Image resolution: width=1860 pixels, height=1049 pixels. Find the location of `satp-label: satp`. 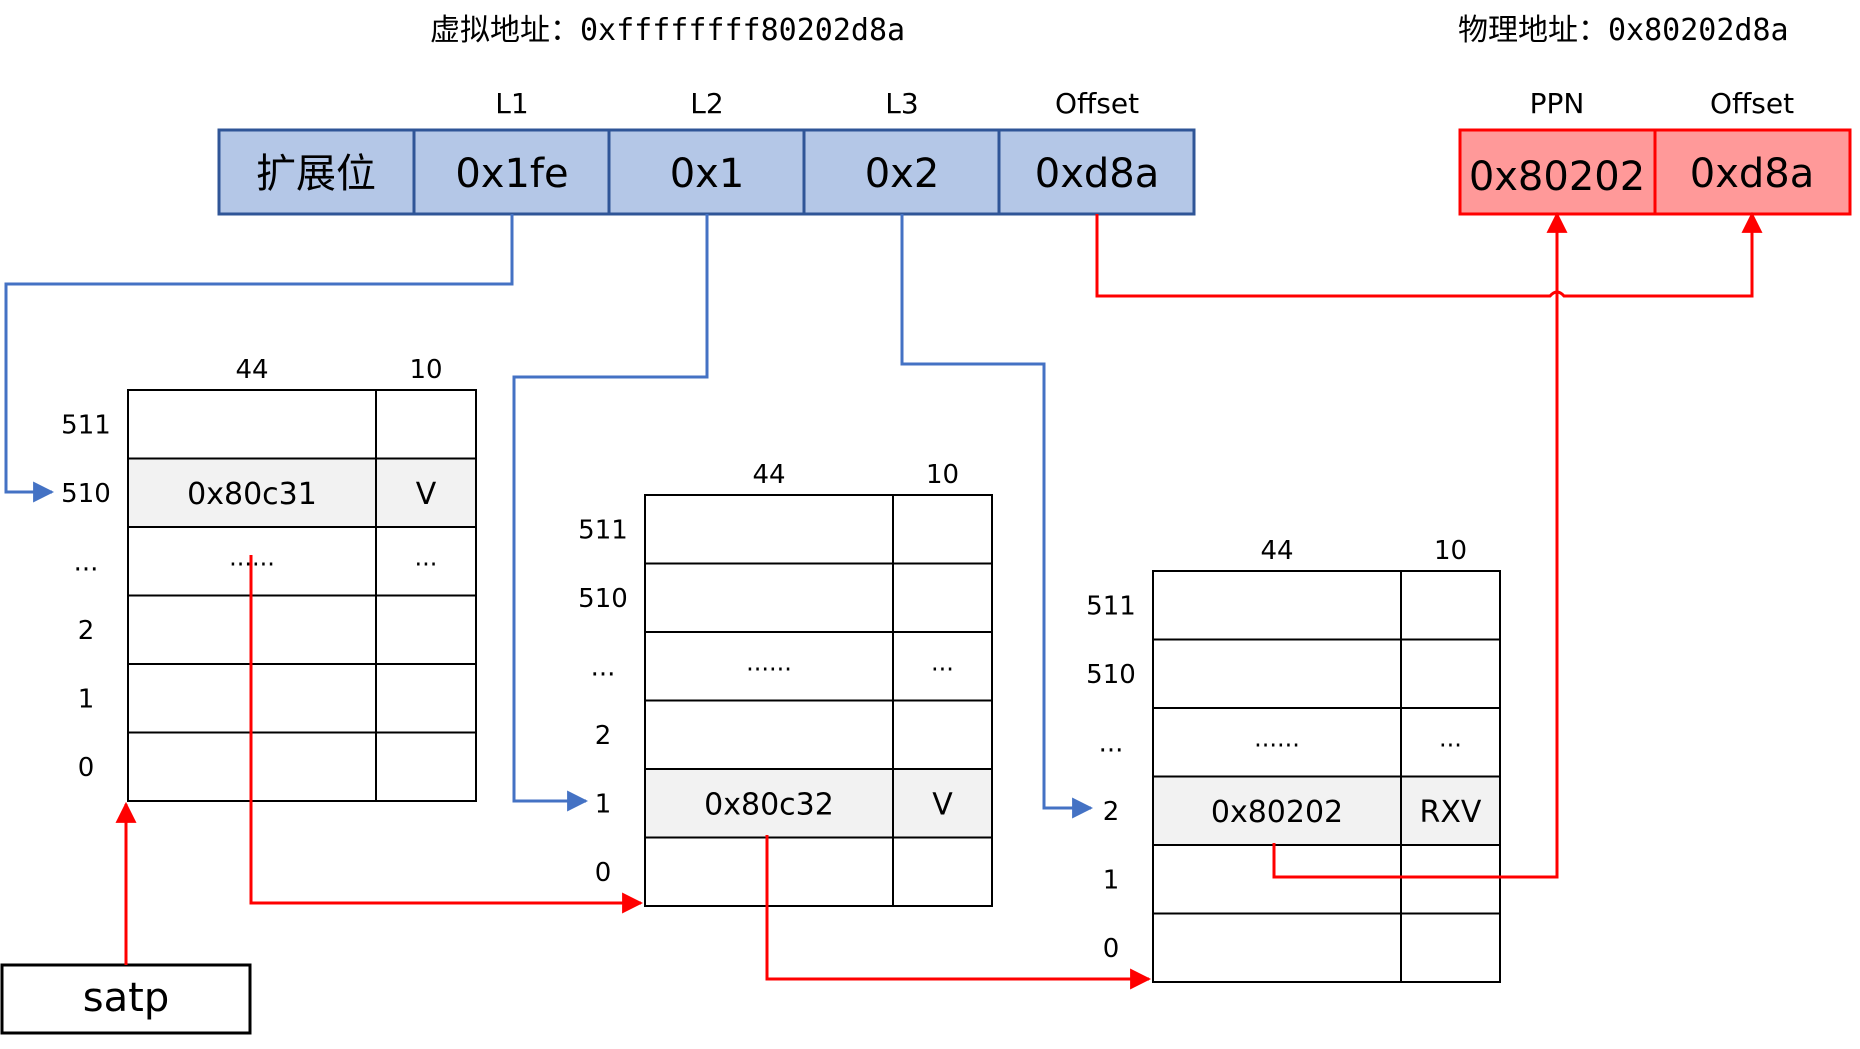

satp-label: satp is located at coordinates (126, 998).